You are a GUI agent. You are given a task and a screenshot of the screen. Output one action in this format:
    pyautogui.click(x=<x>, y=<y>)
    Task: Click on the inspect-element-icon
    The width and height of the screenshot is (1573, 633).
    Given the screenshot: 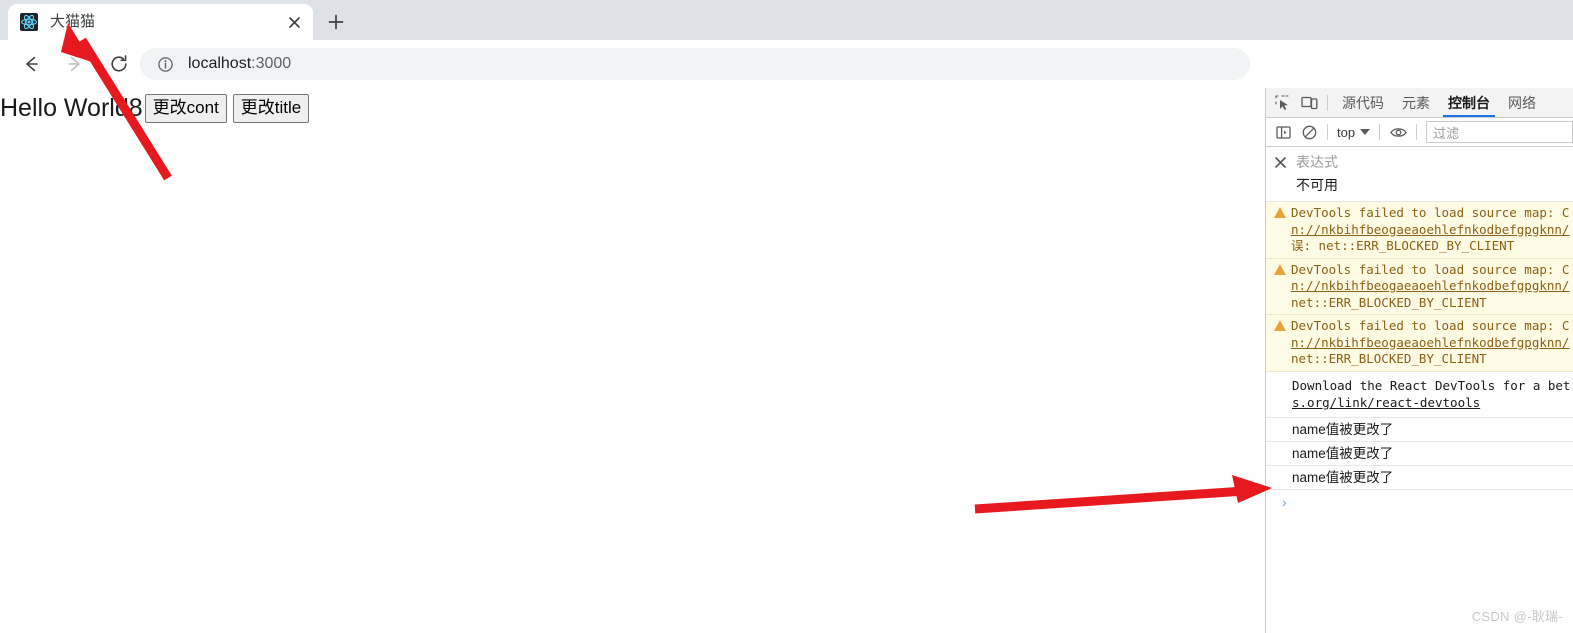 What is the action you would take?
    pyautogui.click(x=1283, y=103)
    